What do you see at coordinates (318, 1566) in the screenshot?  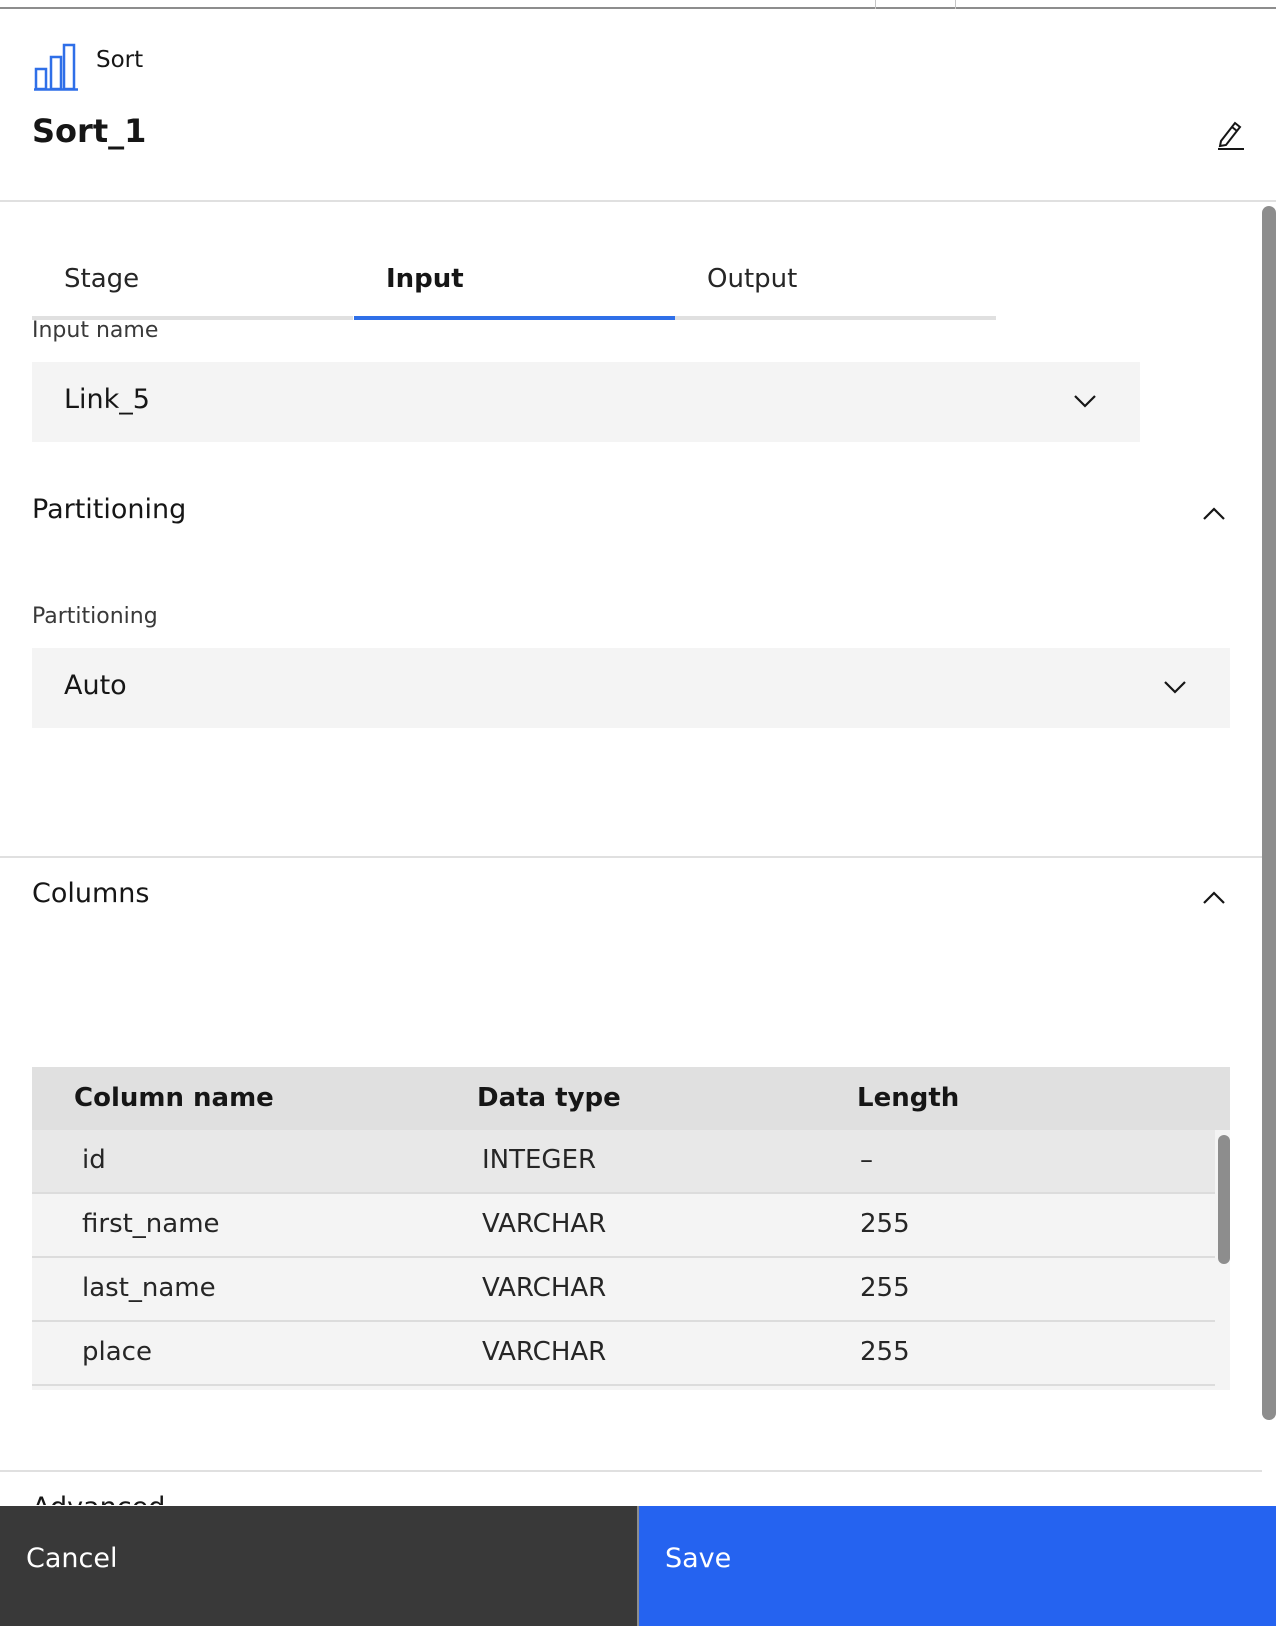 I see `cancel-button: Cancel` at bounding box center [318, 1566].